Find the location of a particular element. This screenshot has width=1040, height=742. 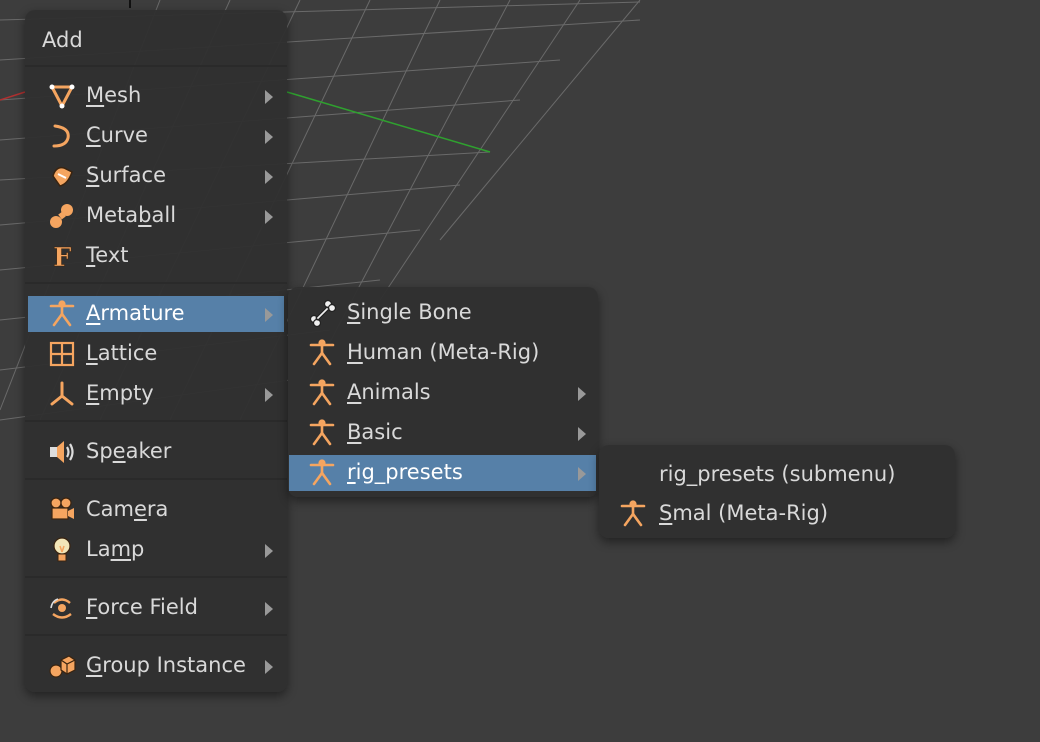

metaball-icon is located at coordinates (62, 216).